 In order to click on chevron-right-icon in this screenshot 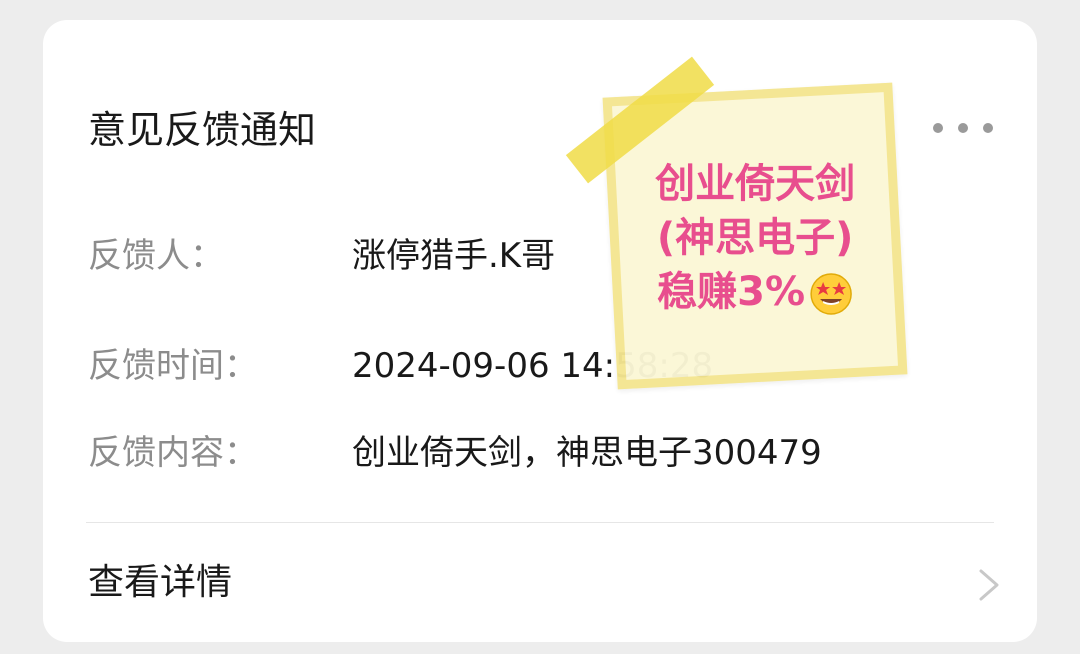, I will do `click(989, 585)`.